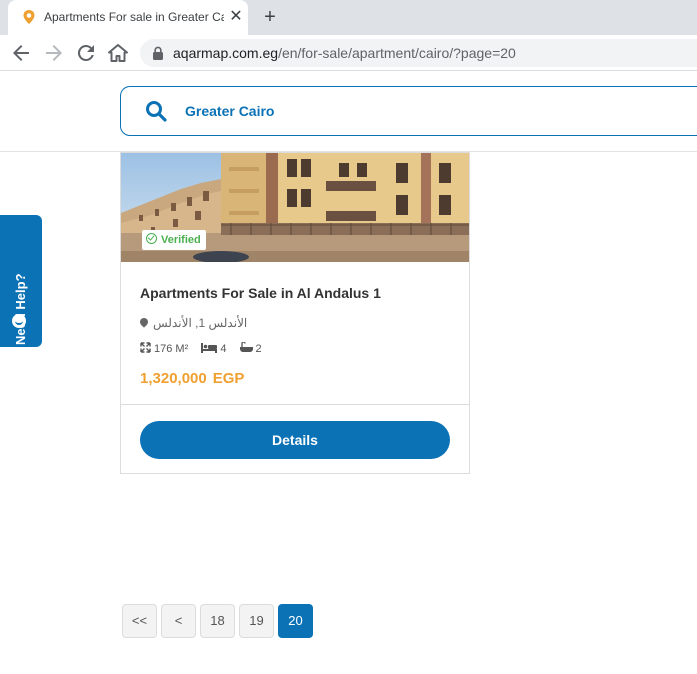 The height and width of the screenshot is (674, 697). Describe the element at coordinates (223, 349) in the screenshot. I see `bedrooms-value: 4` at that location.